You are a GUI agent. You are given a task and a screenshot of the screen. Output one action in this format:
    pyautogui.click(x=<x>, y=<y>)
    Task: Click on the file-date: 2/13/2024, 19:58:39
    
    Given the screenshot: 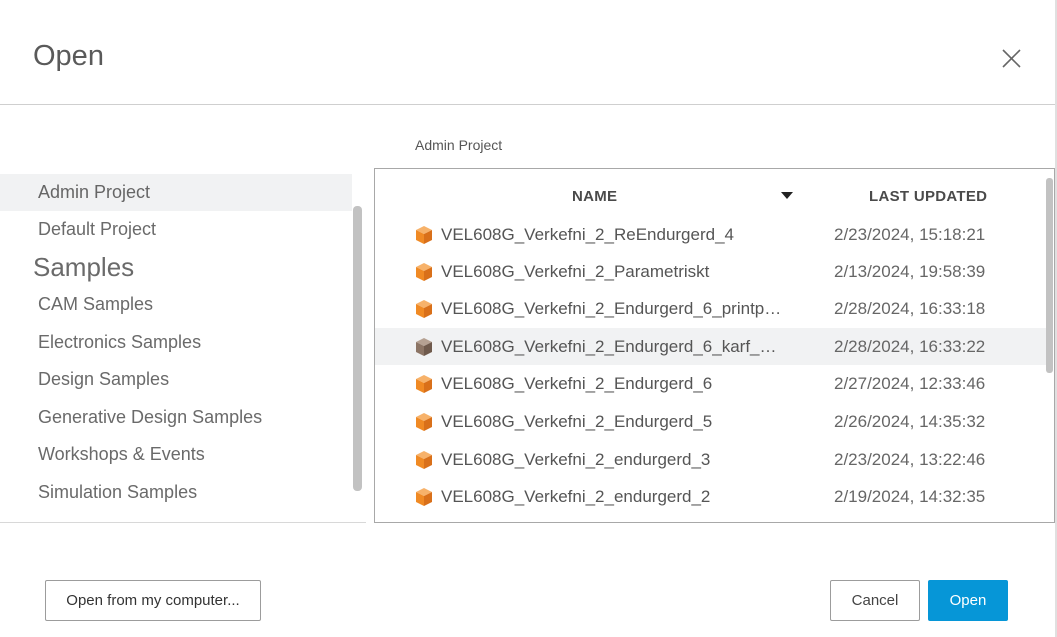 What is the action you would take?
    pyautogui.click(x=910, y=271)
    